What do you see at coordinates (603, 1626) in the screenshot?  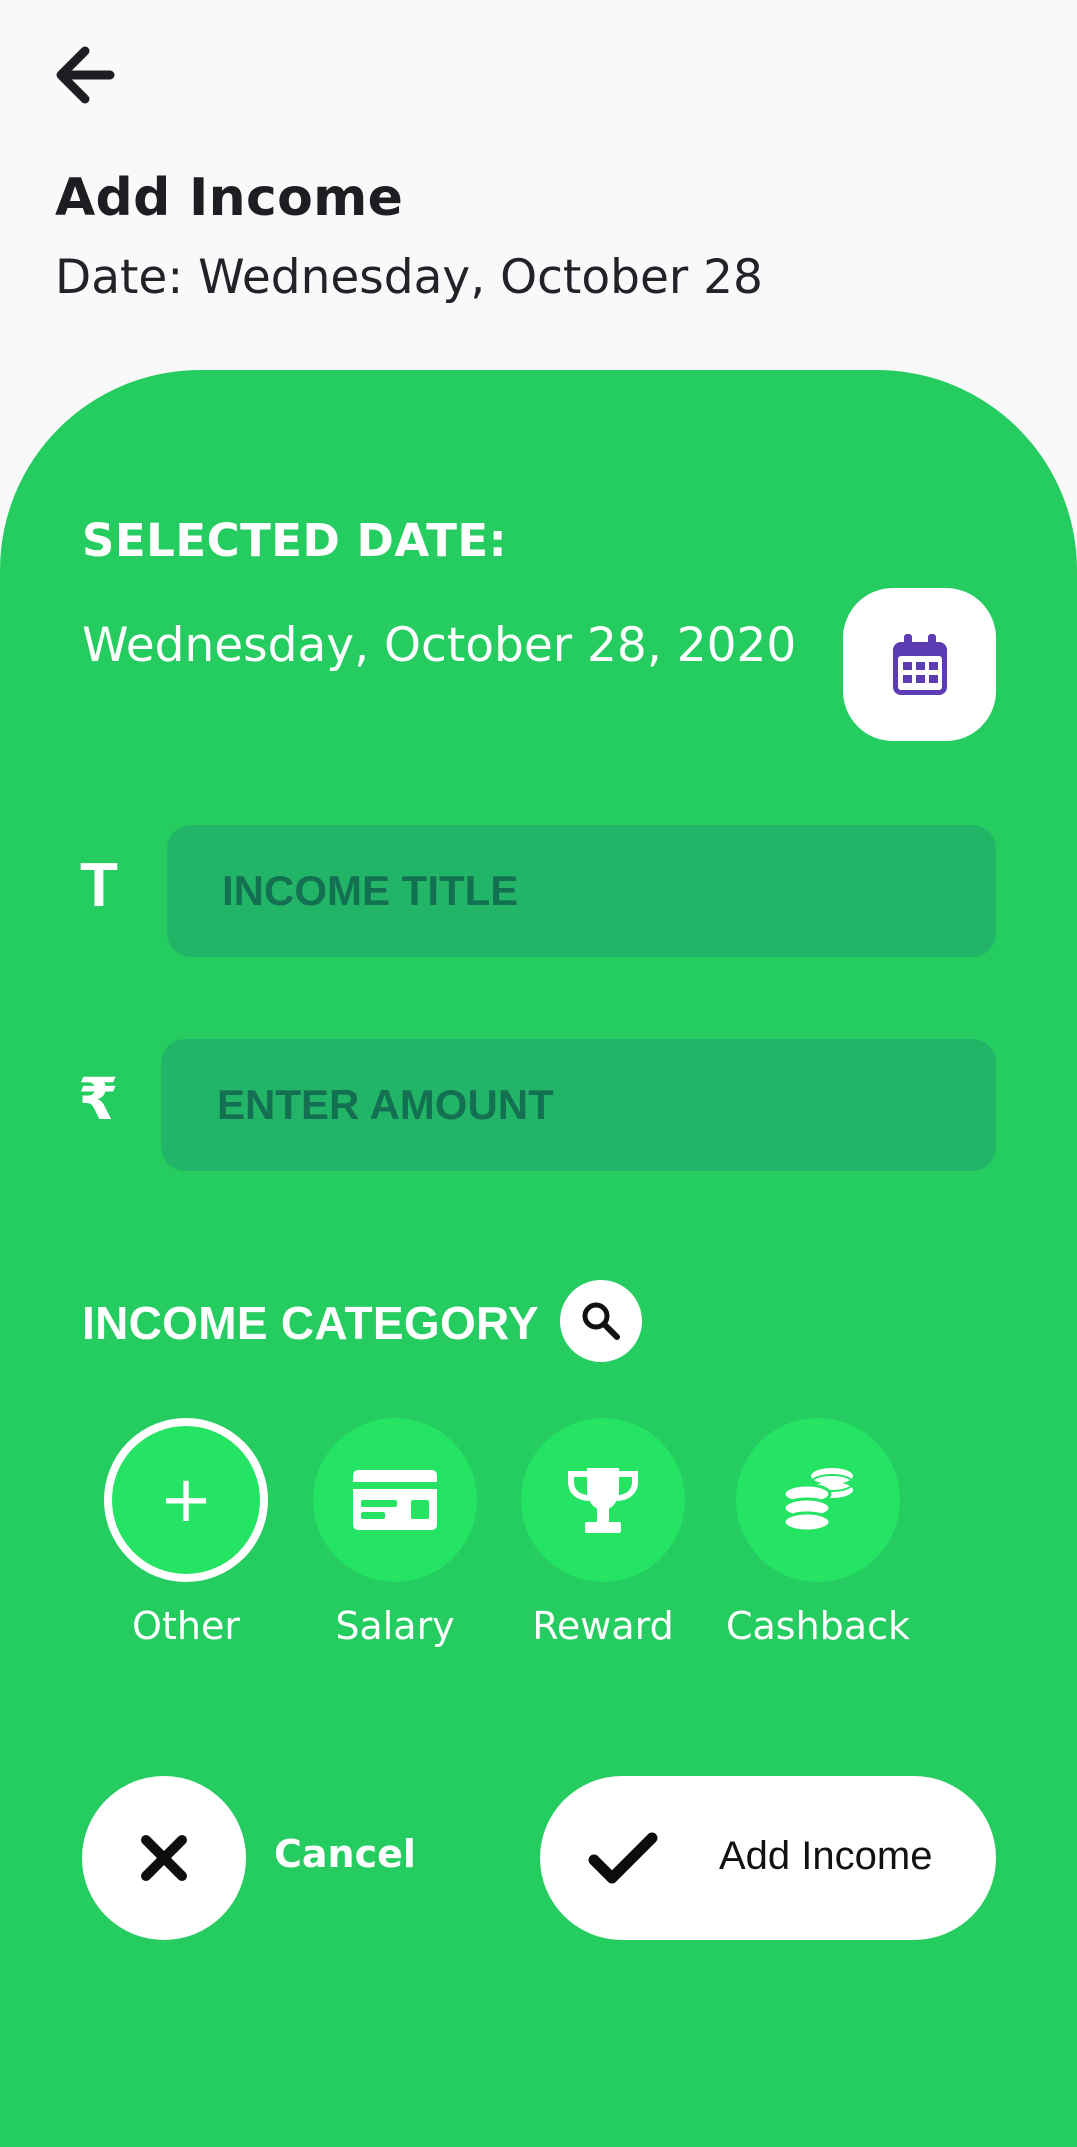 I see `category-name: Reward` at bounding box center [603, 1626].